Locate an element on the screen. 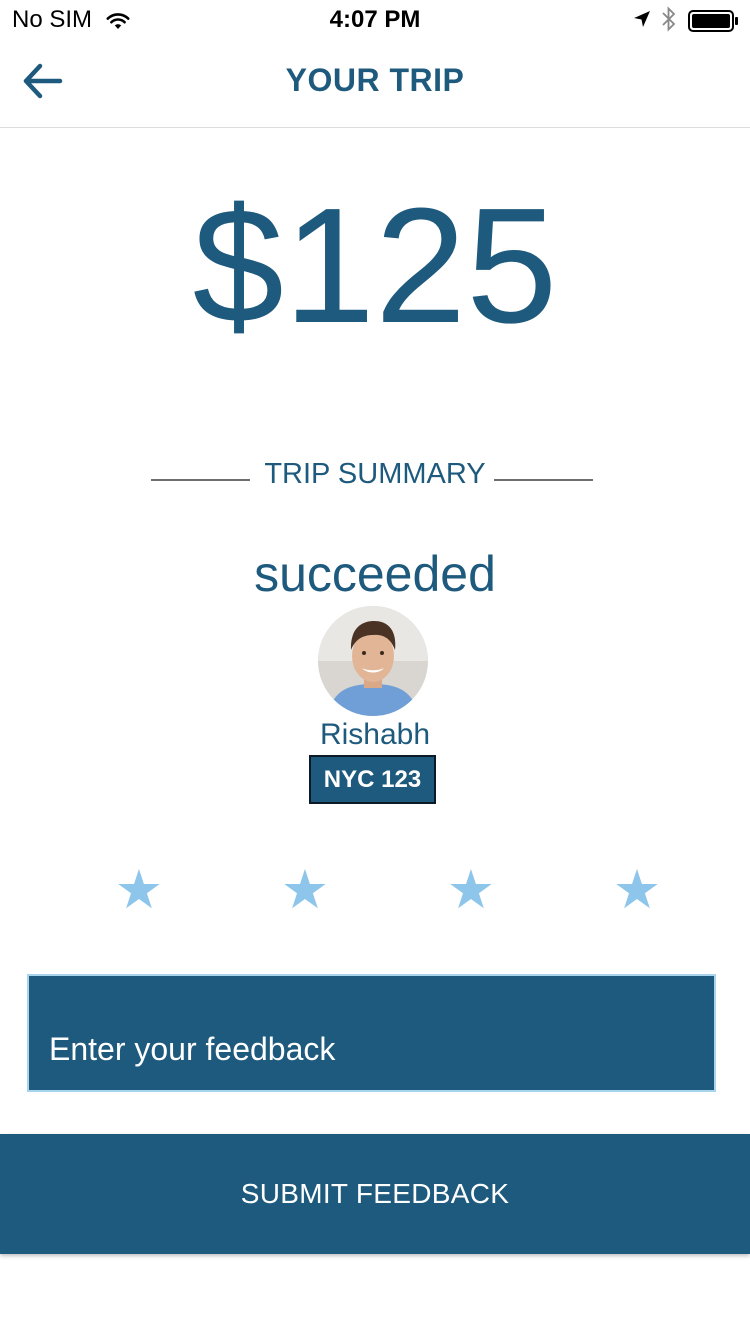 The height and width of the screenshot is (1334, 750). rating-star-3: ★ is located at coordinates (471, 890).